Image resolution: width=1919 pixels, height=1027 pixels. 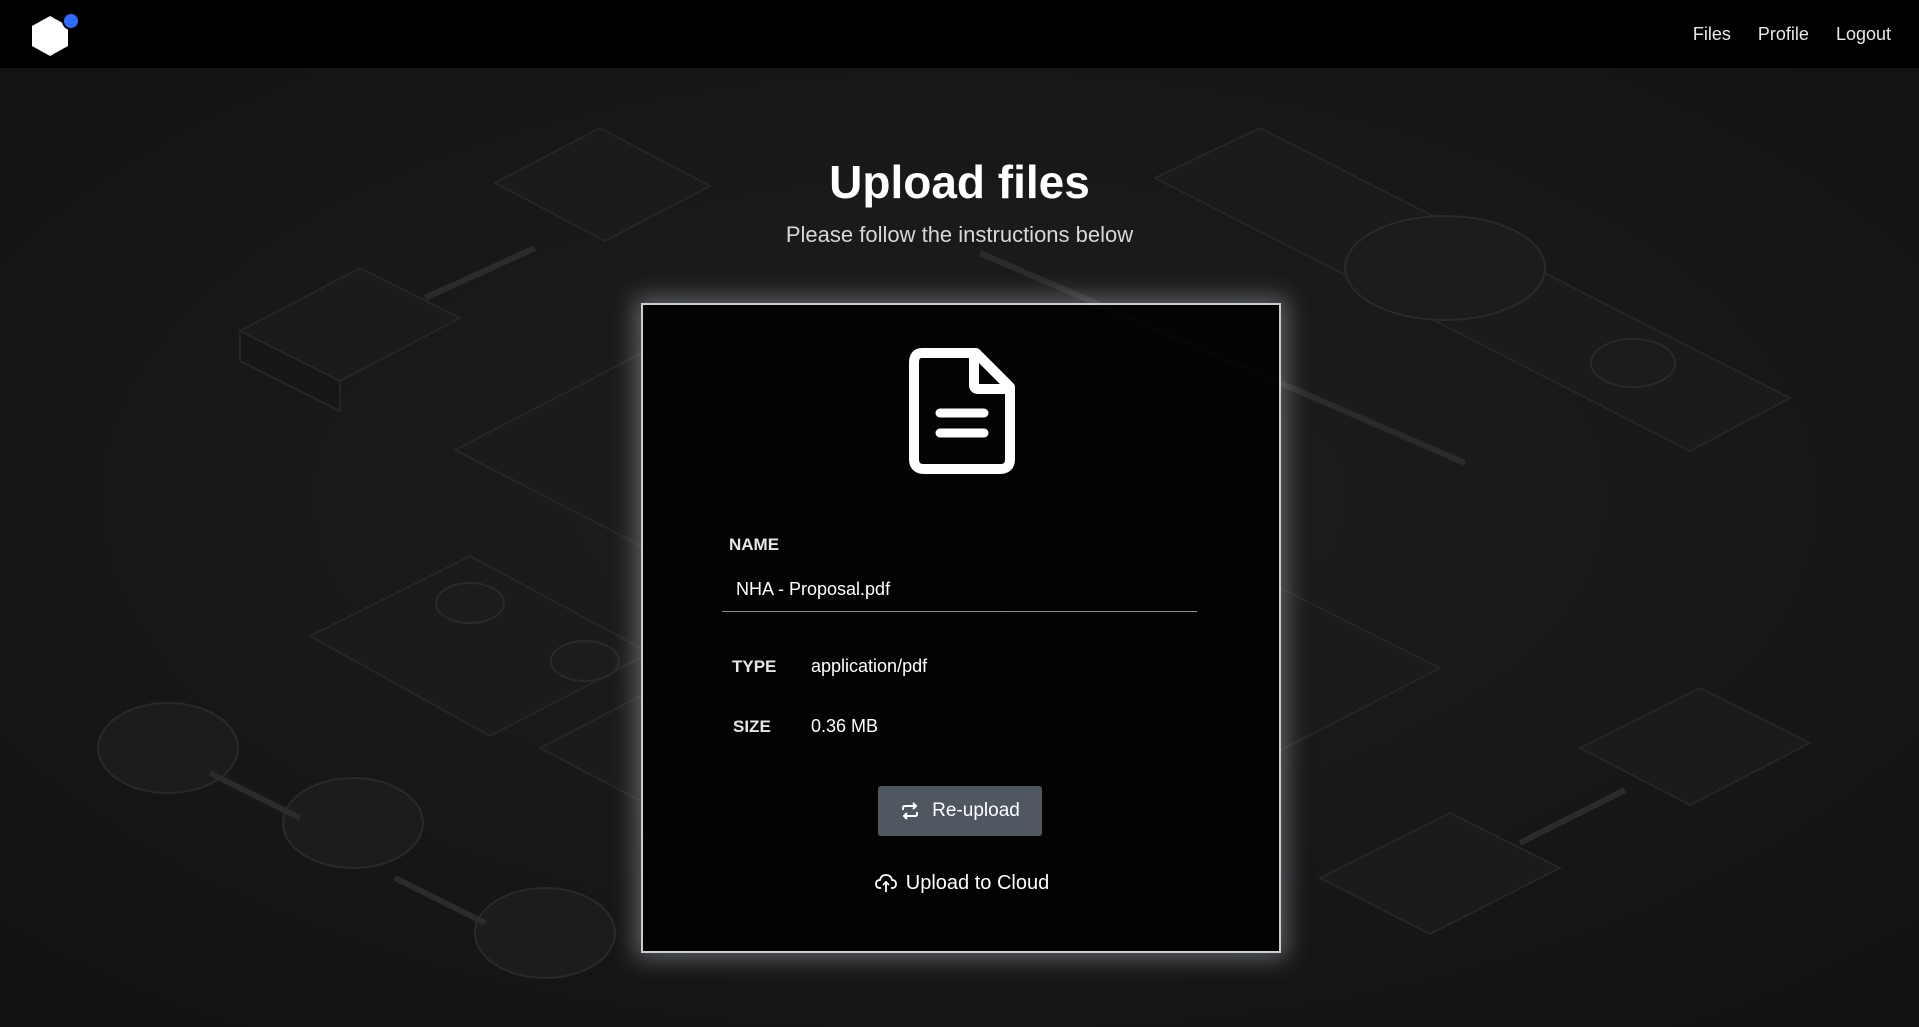 What do you see at coordinates (959, 182) in the screenshot?
I see `page-title: Upload files` at bounding box center [959, 182].